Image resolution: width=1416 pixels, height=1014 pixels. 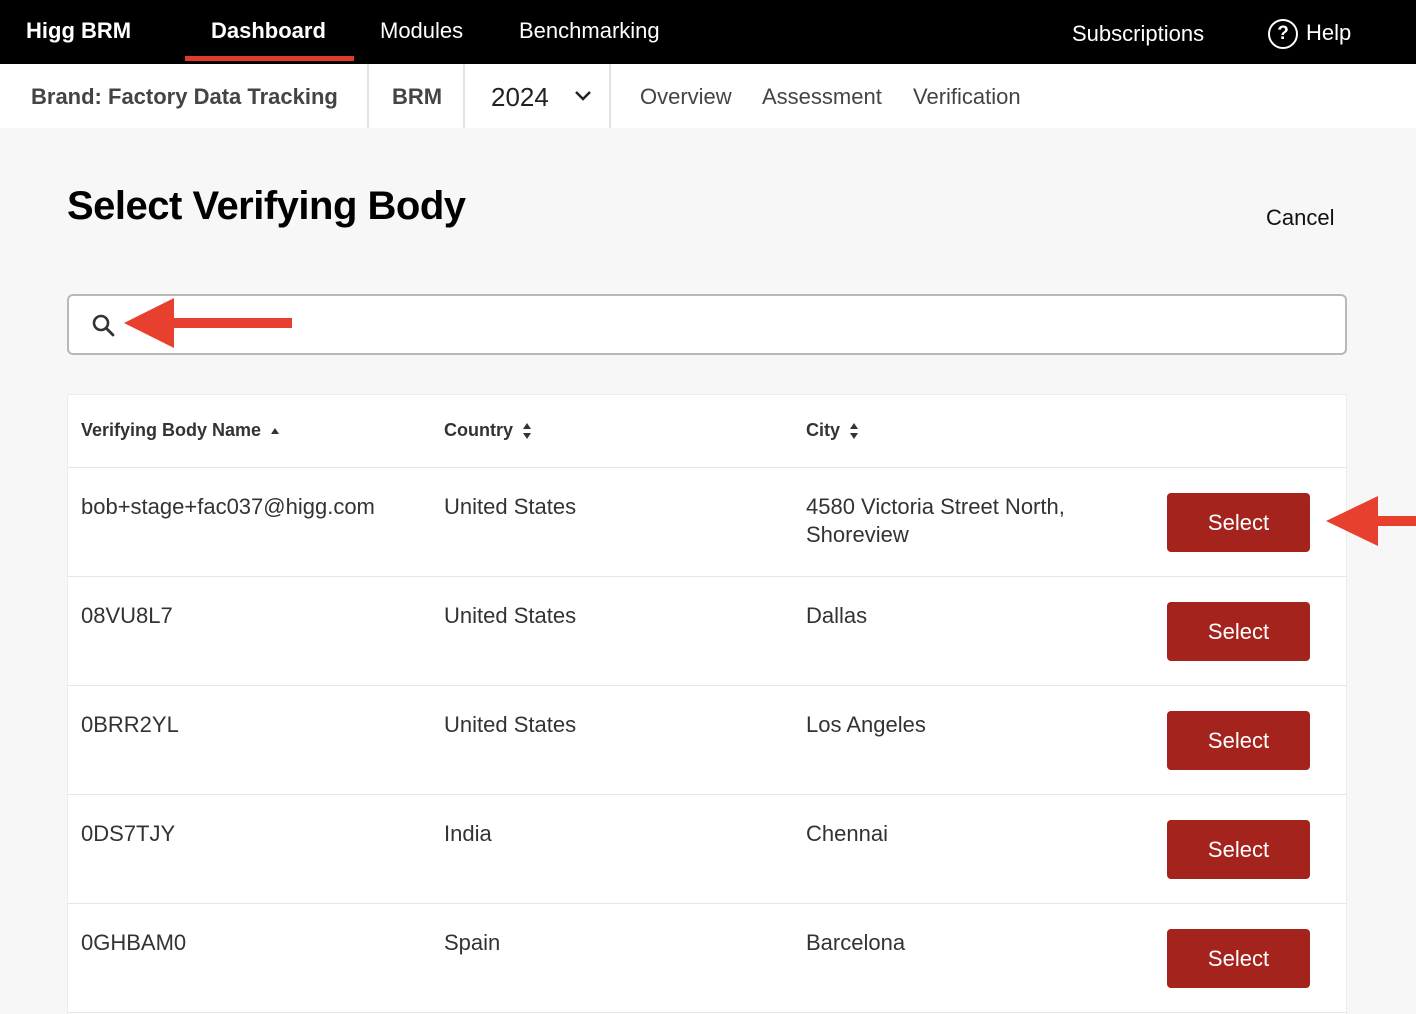 What do you see at coordinates (421, 31) in the screenshot?
I see `nav-modules: Modules` at bounding box center [421, 31].